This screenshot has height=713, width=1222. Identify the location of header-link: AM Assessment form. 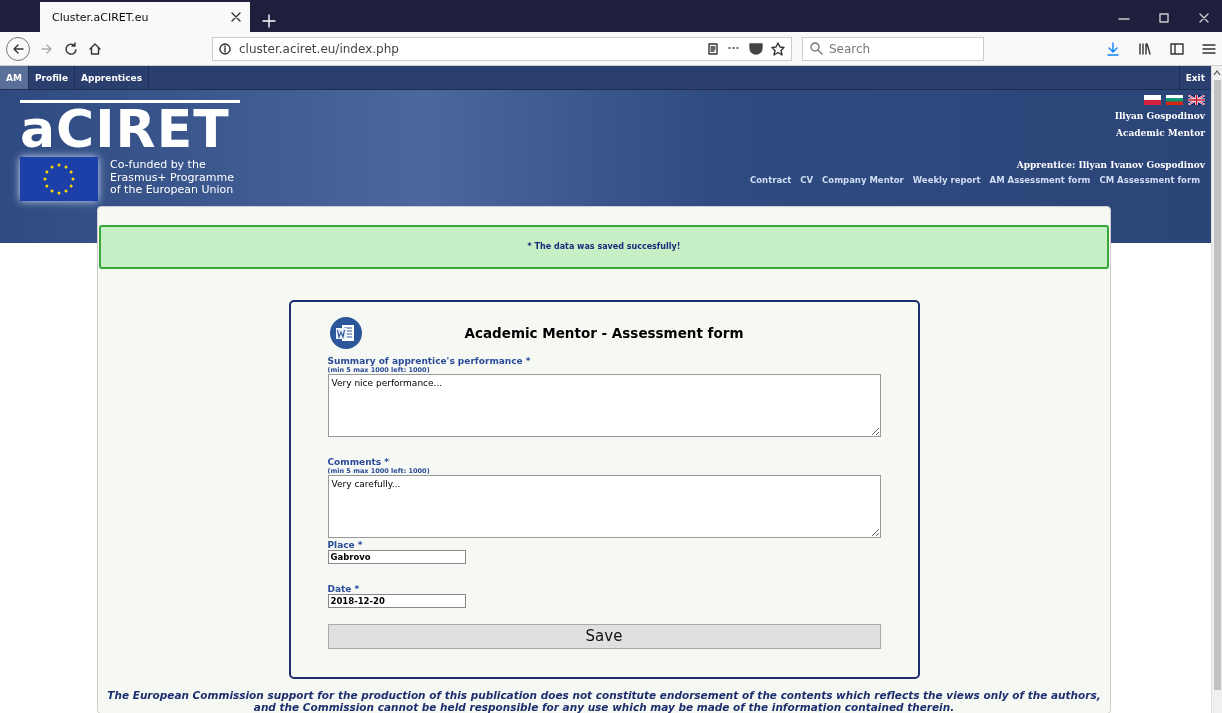
(1040, 180).